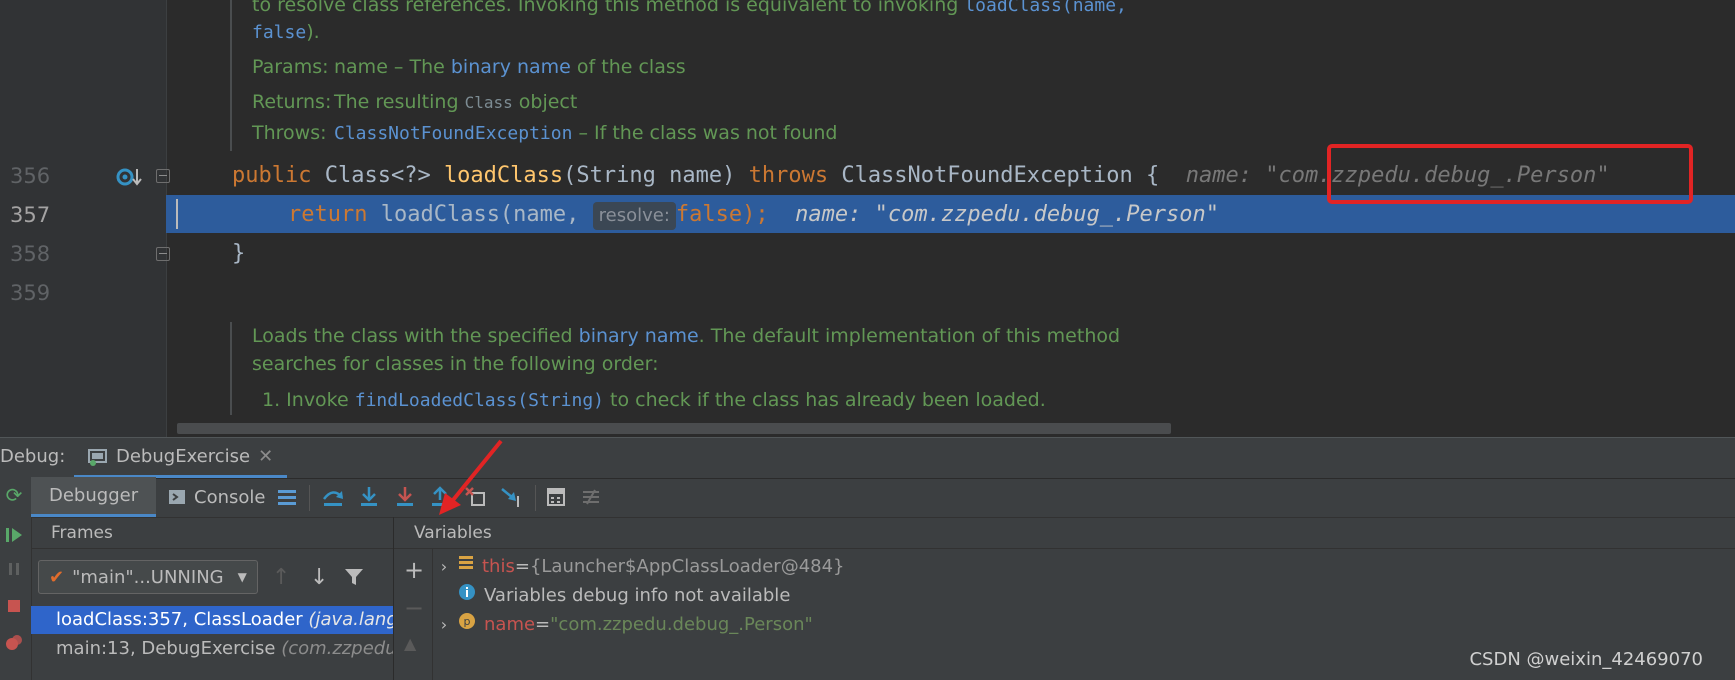 The width and height of the screenshot is (1735, 680). Describe the element at coordinates (289, 133) in the screenshot. I see `doc-throws-label: Throws:` at that location.